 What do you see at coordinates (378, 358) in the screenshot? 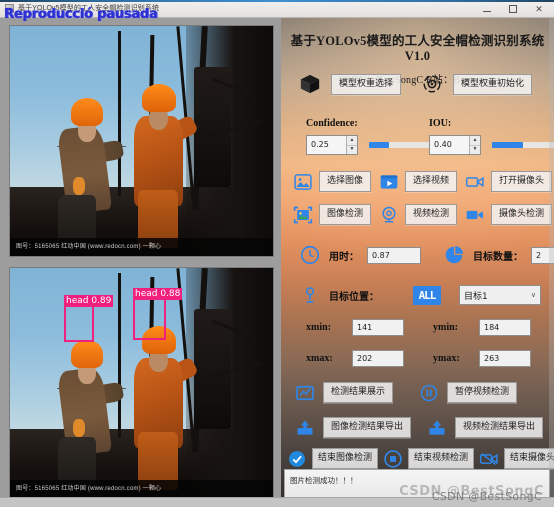
I see `xmax-field: 202` at bounding box center [378, 358].